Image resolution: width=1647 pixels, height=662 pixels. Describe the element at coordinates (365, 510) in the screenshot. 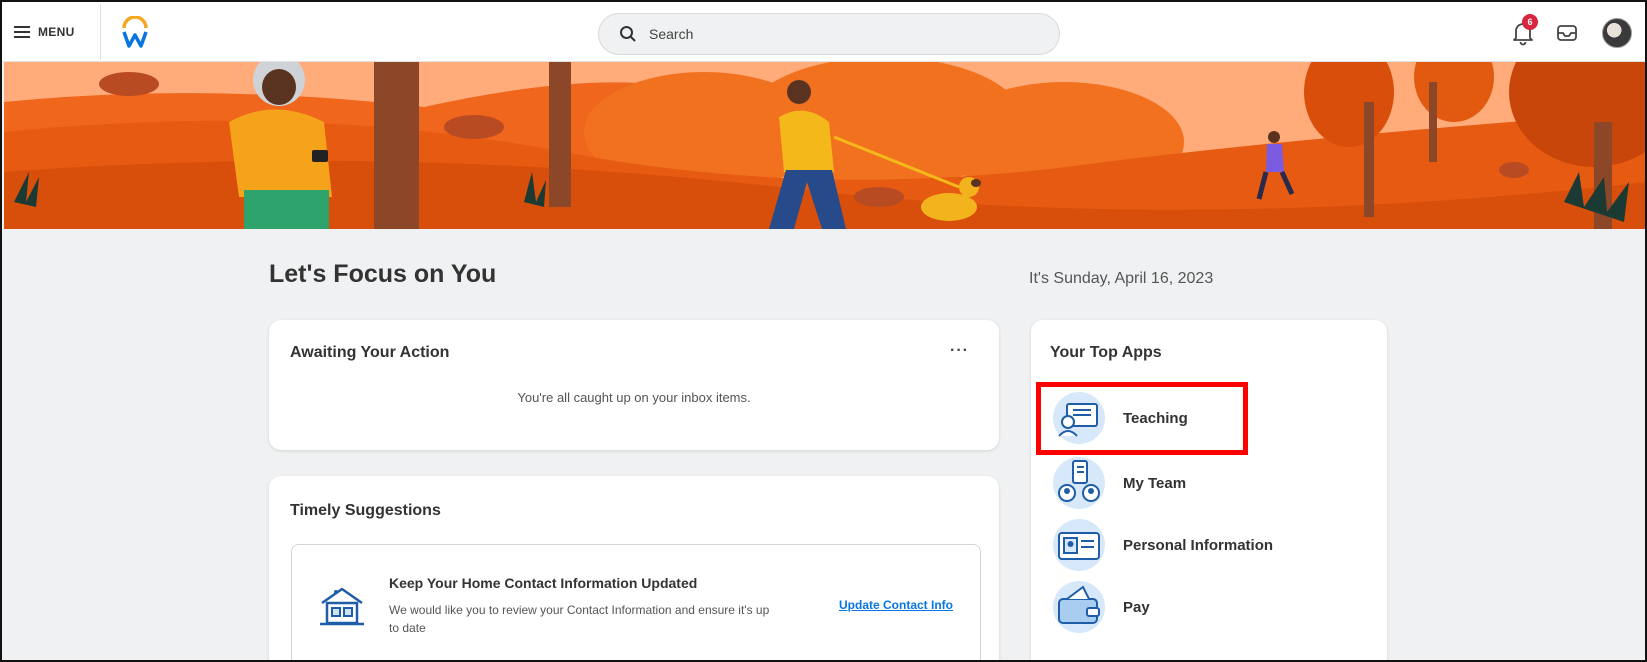

I see `timely-suggestions-title: Timely Suggestions` at that location.